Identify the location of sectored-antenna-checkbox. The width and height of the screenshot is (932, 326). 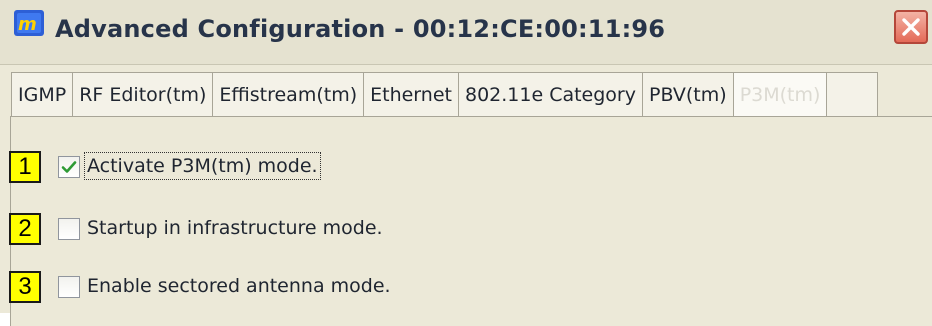
(69, 287).